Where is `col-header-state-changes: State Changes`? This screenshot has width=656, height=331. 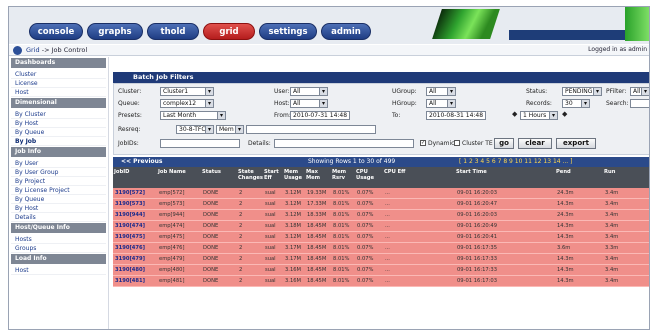
col-header-state-changes: State Changes is located at coordinates (250, 177).